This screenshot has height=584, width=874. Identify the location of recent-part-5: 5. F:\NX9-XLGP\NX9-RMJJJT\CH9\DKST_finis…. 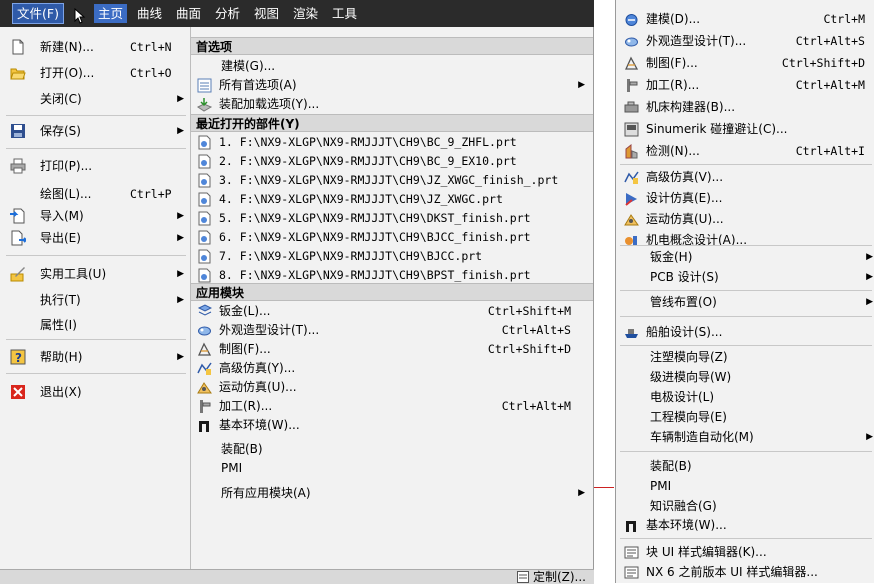
(392, 218).